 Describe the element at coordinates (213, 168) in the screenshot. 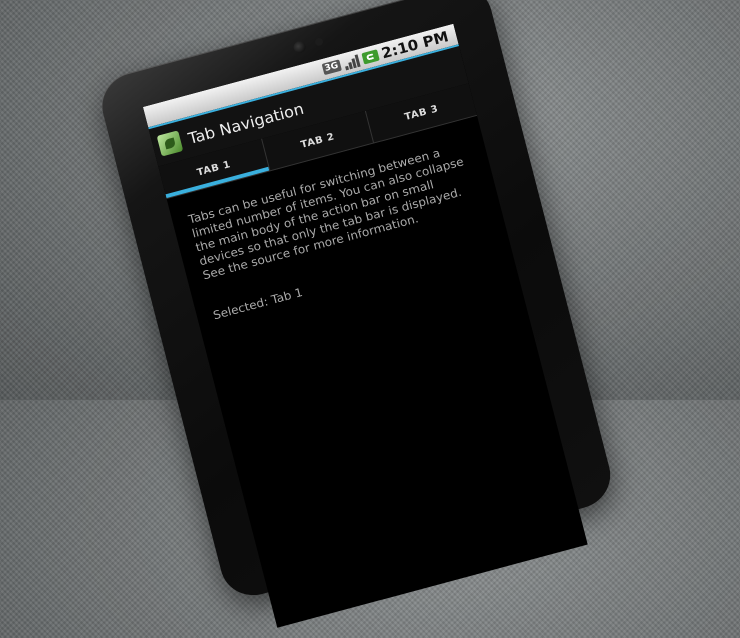

I see `tab-label: TAB 1` at that location.